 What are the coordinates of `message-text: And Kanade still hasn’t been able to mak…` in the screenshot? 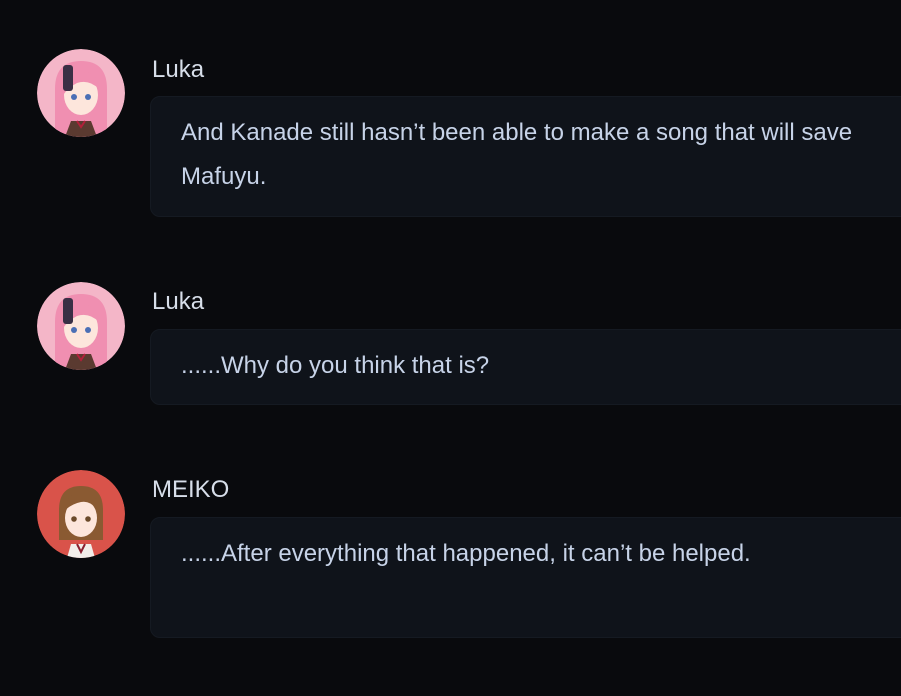 It's located at (517, 154).